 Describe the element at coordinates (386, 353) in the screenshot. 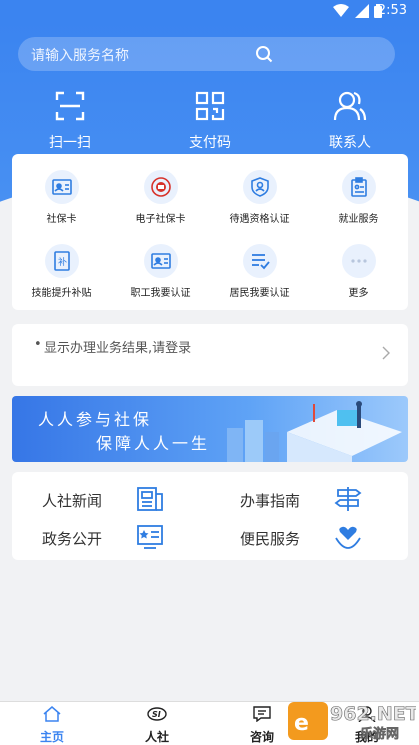

I see `chevron-right-icon` at that location.